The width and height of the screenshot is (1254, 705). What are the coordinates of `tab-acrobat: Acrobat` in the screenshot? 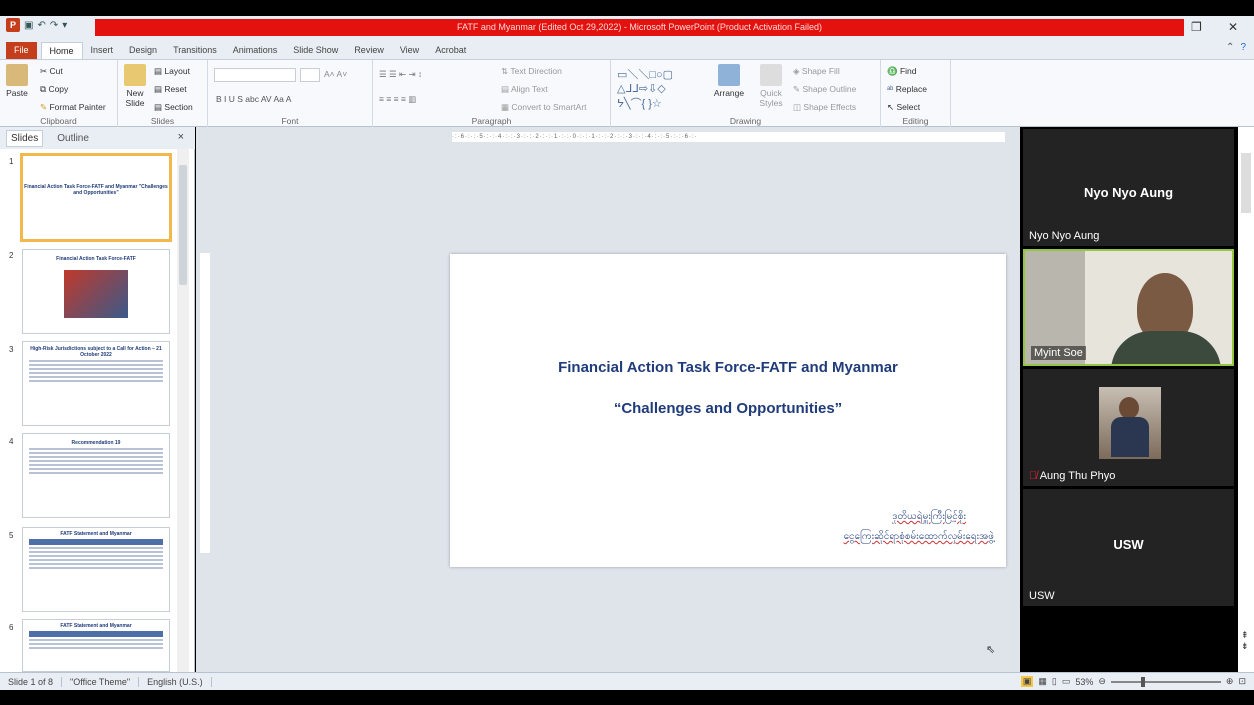 It's located at (450, 50).